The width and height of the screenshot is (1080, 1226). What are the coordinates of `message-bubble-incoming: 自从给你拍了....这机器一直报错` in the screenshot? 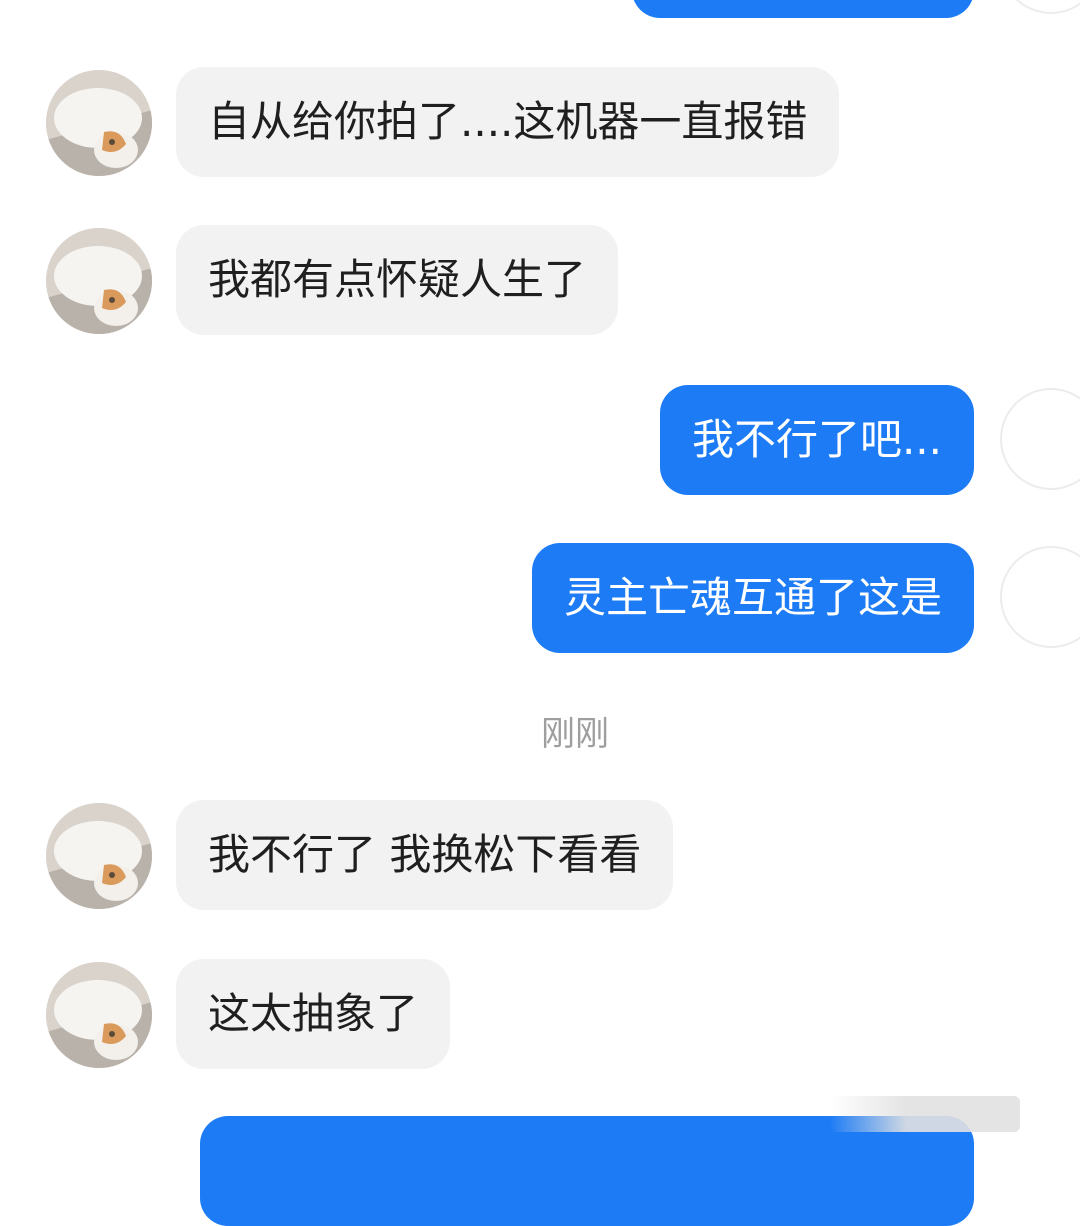 It's located at (508, 122).